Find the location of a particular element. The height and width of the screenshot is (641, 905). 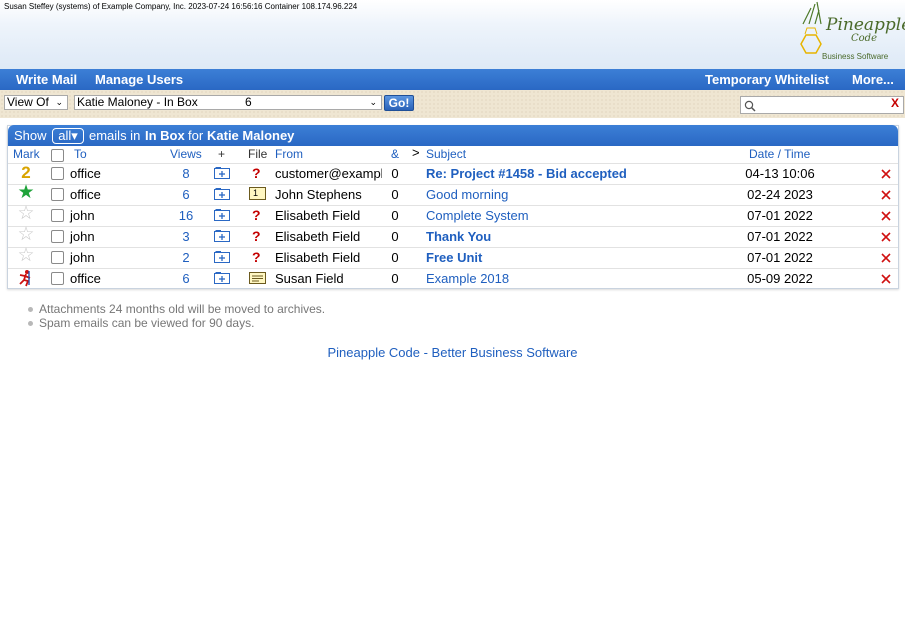

logo-subword: Code is located at coordinates (864, 38).